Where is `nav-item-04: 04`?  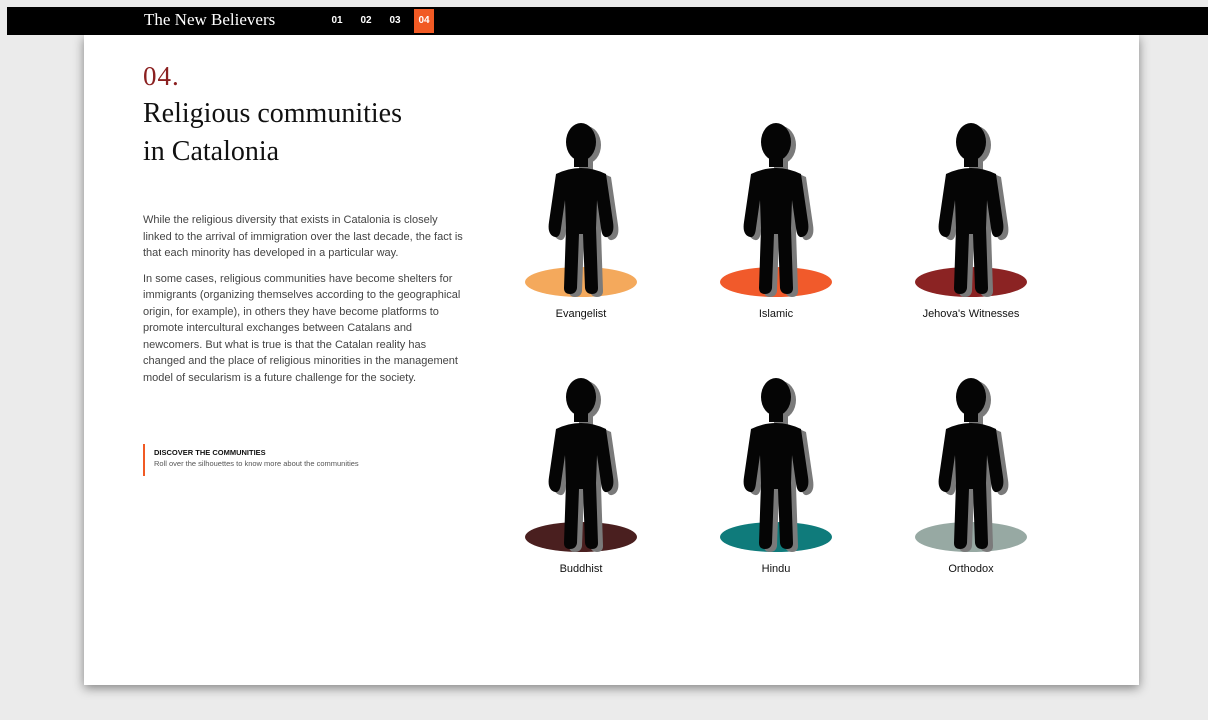
nav-item-04: 04 is located at coordinates (424, 21).